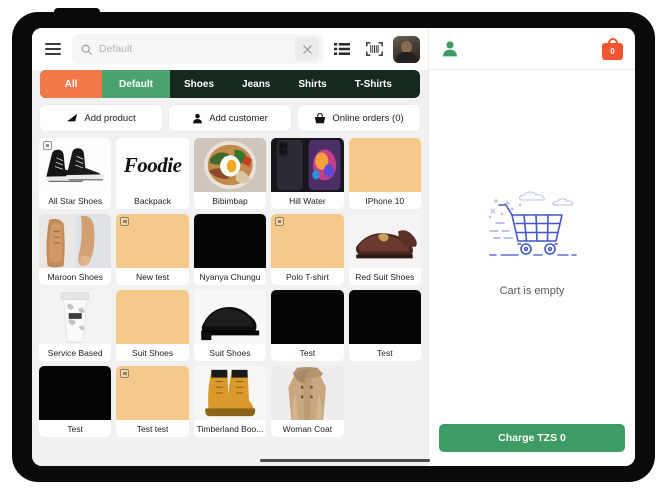 Image resolution: width=667 pixels, height=500 pixels. What do you see at coordinates (236, 461) in the screenshot?
I see `horizontal-scrollbar-track` at bounding box center [236, 461].